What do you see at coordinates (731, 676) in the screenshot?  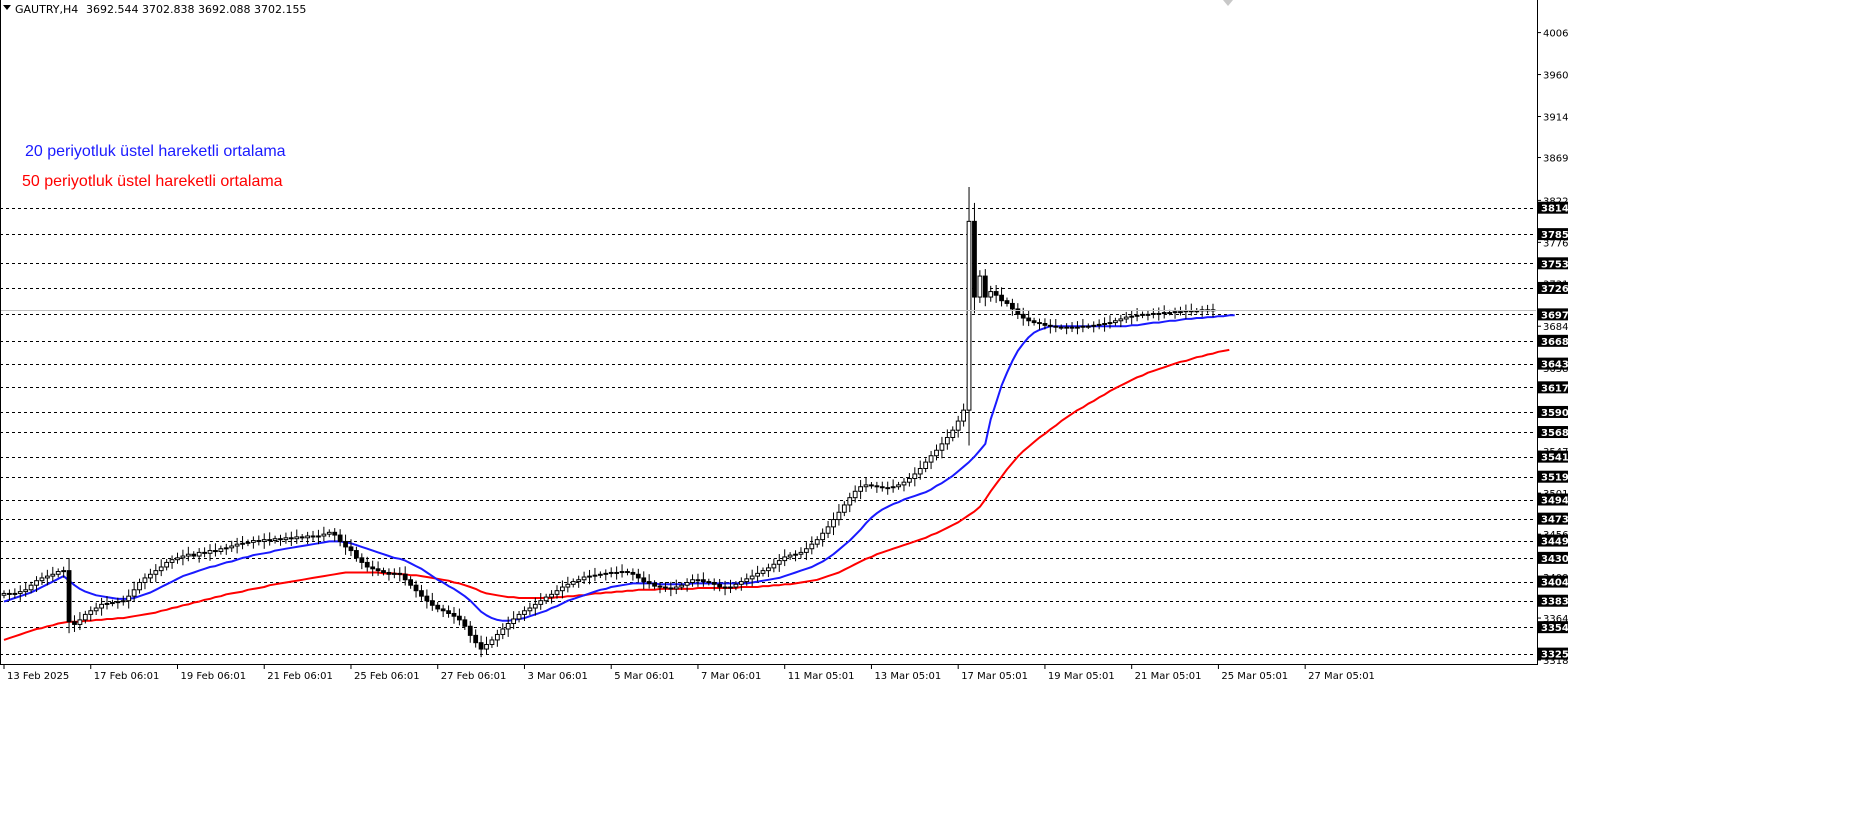 I see `x-tick-label: 7 Mar 06:01` at bounding box center [731, 676].